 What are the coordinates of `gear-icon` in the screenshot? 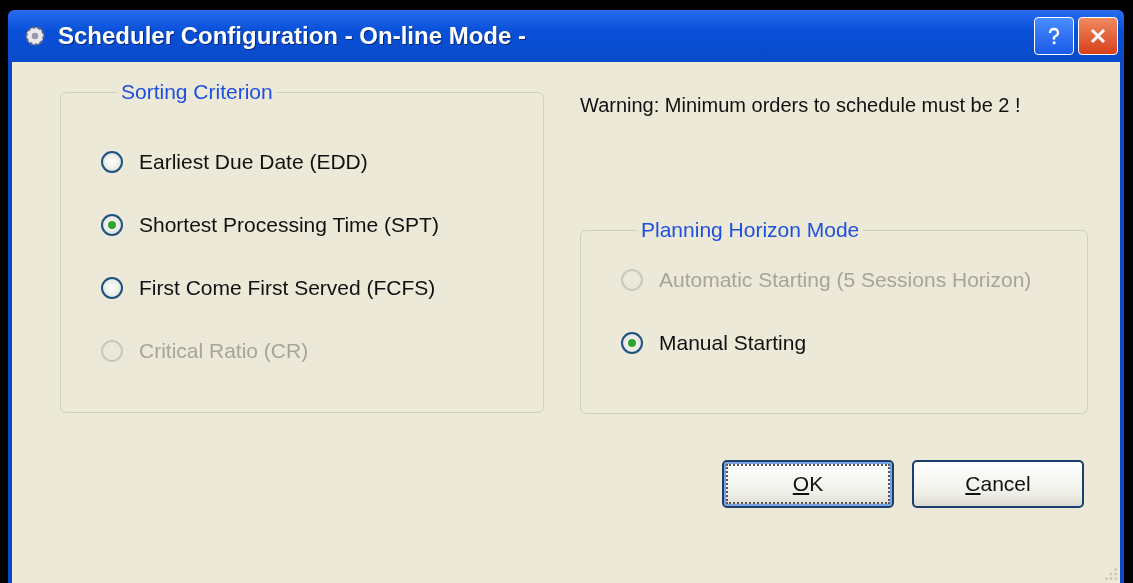 It's located at (35, 36).